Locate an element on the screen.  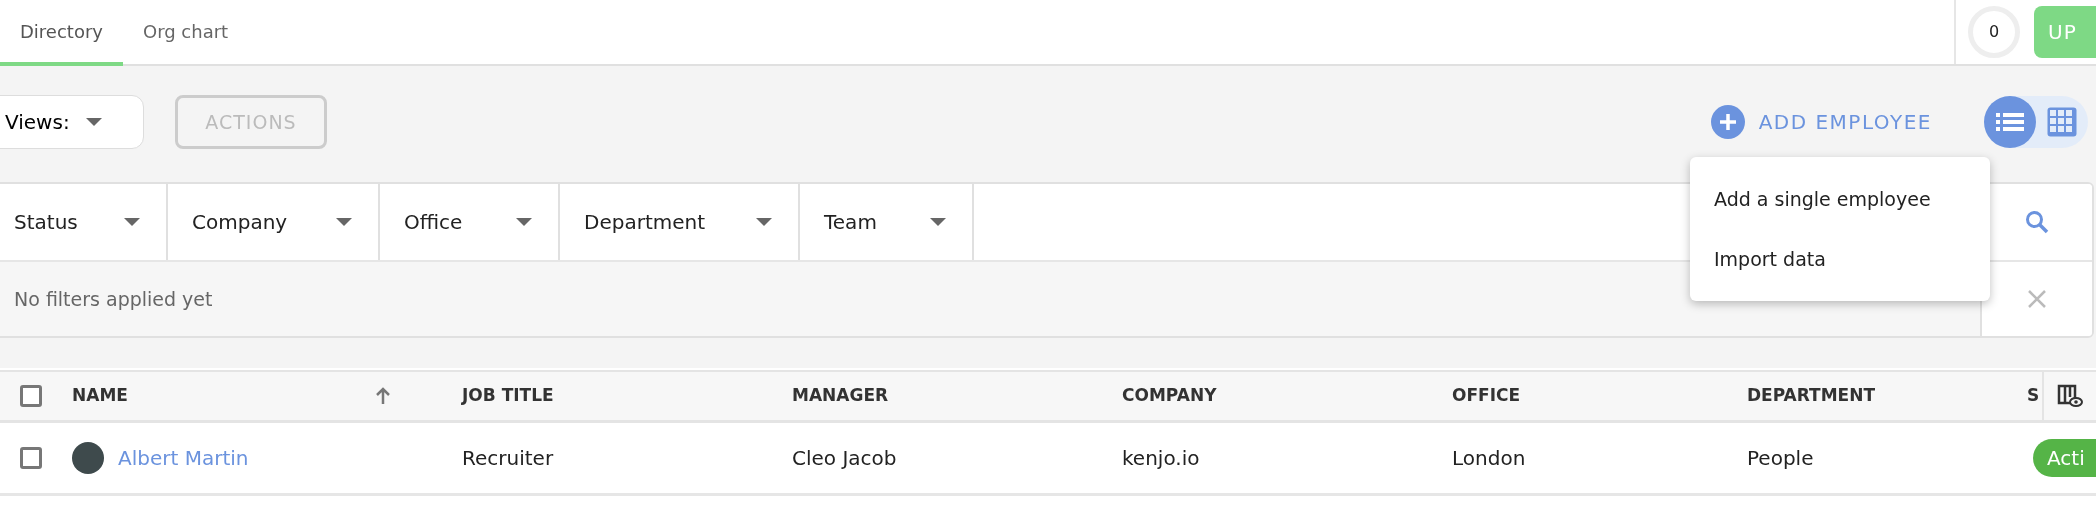
sort-arrow-icon is located at coordinates (383, 396).